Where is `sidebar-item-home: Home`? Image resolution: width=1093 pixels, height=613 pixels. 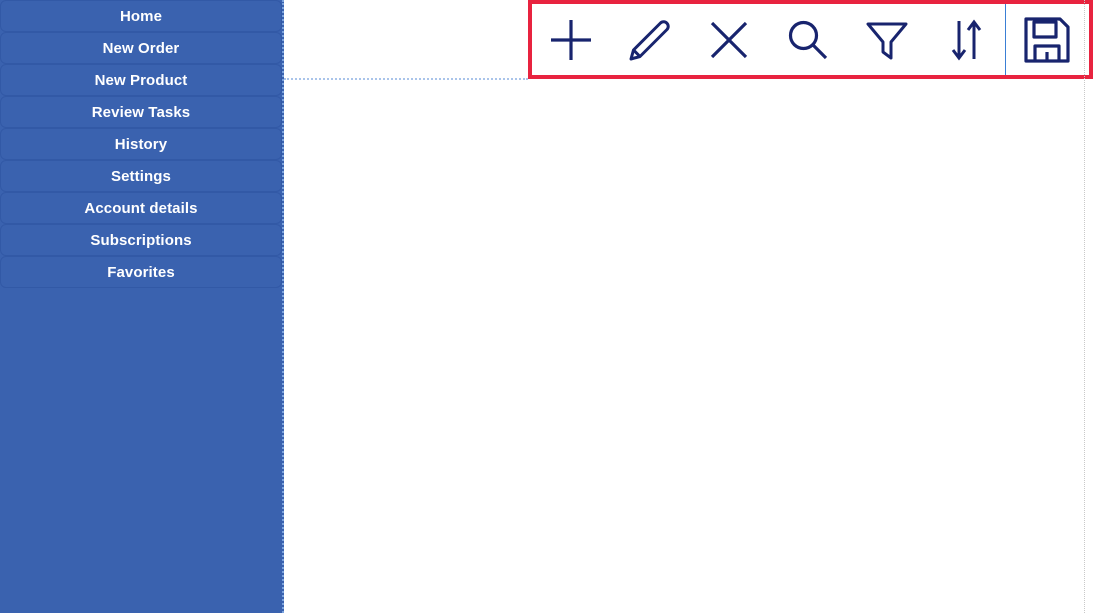 sidebar-item-home: Home is located at coordinates (141, 16).